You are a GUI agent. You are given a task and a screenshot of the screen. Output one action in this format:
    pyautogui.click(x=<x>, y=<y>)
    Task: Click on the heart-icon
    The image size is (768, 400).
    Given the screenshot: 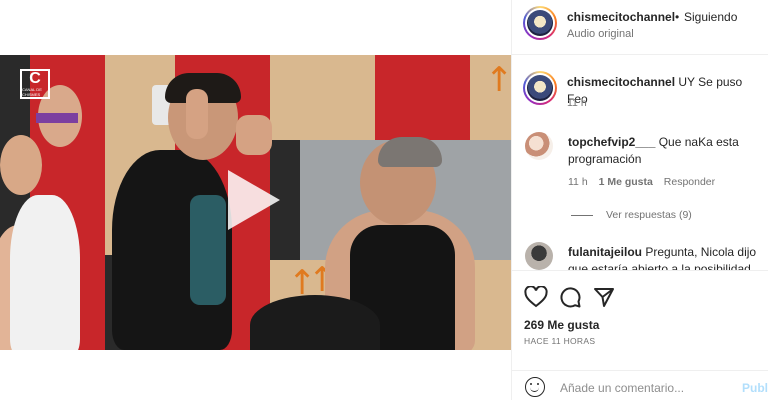 What is the action you would take?
    pyautogui.click(x=536, y=297)
    